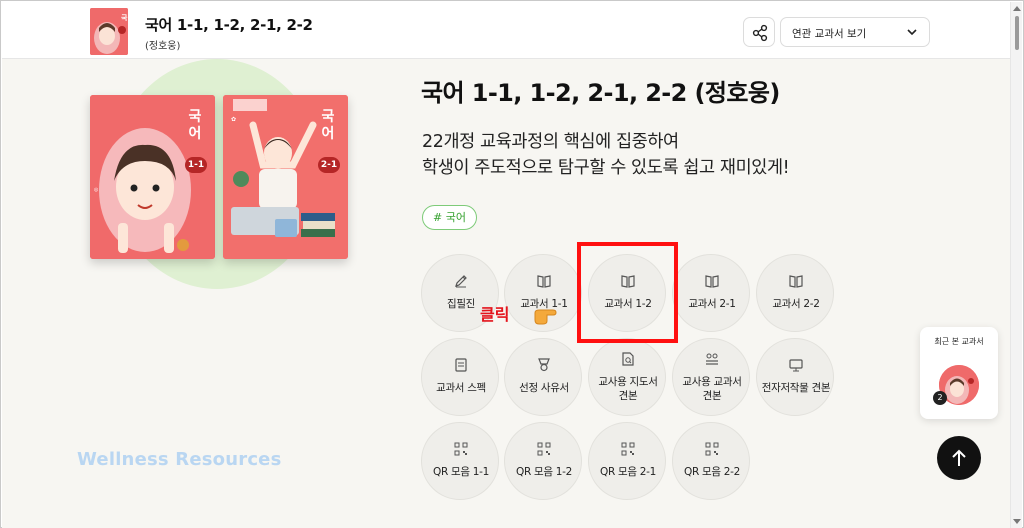  What do you see at coordinates (449, 217) in the screenshot?
I see `subject-tag: # 국어` at bounding box center [449, 217].